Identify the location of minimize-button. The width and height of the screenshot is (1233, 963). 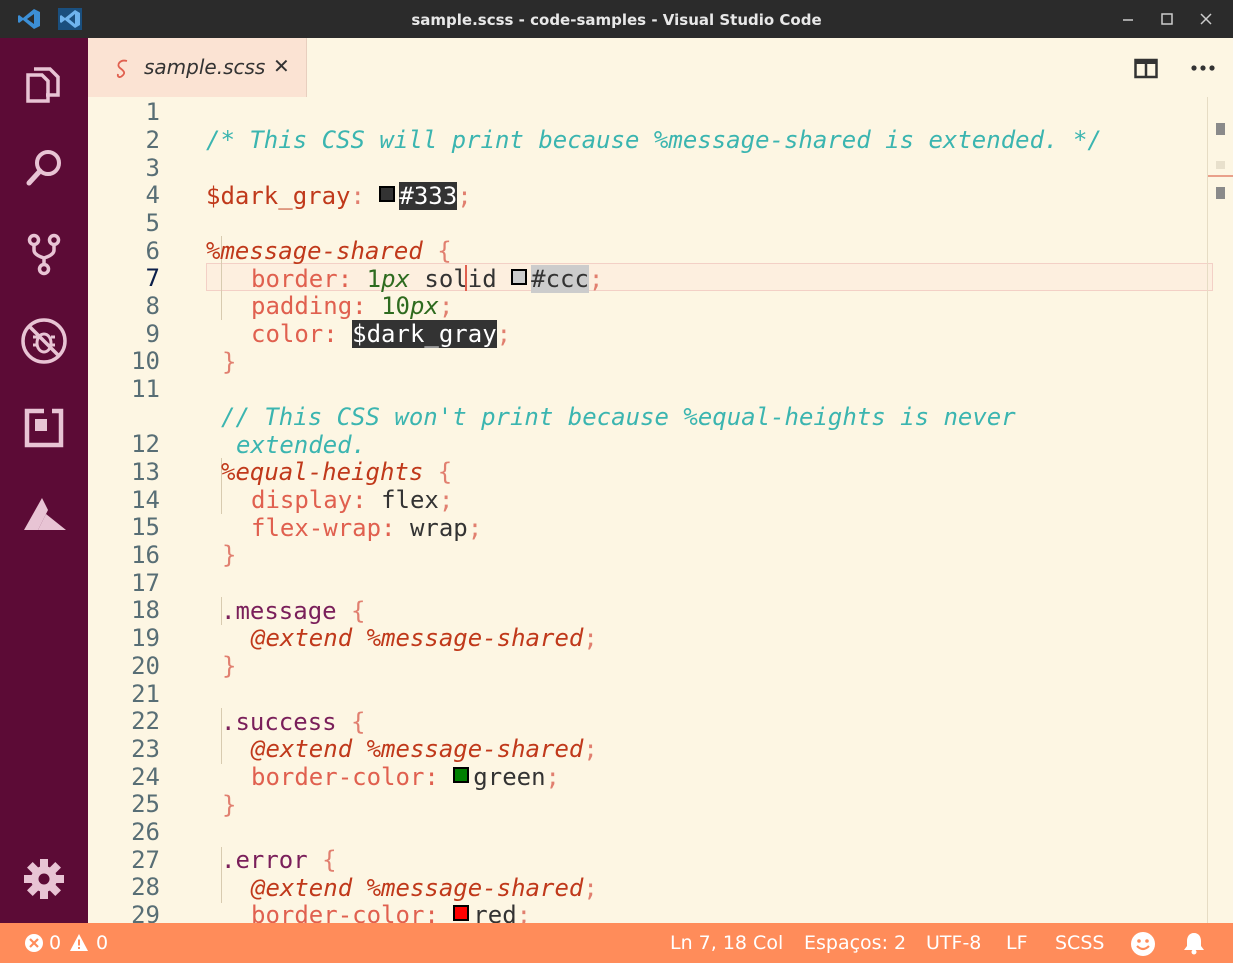
(1128, 19).